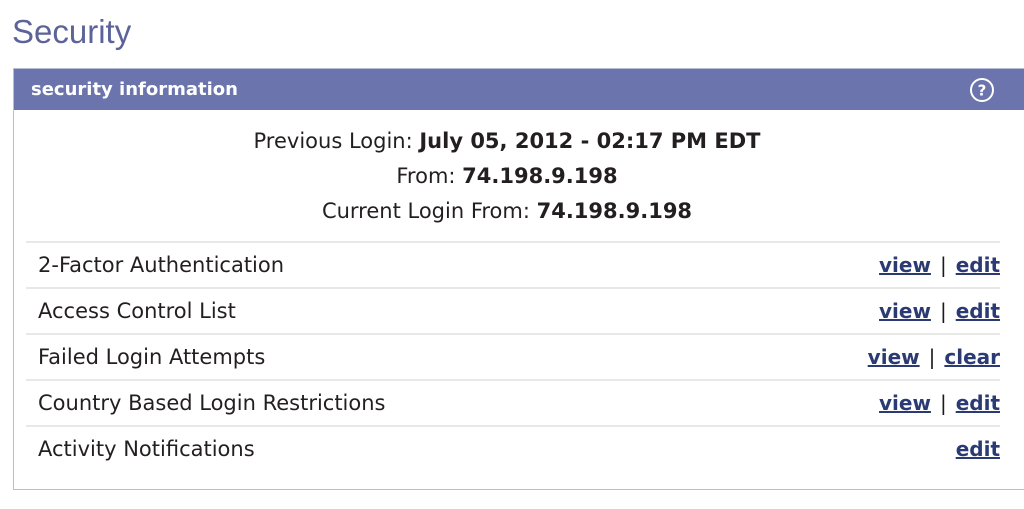 This screenshot has width=1024, height=509. What do you see at coordinates (72, 31) in the screenshot?
I see `page-title: Security` at bounding box center [72, 31].